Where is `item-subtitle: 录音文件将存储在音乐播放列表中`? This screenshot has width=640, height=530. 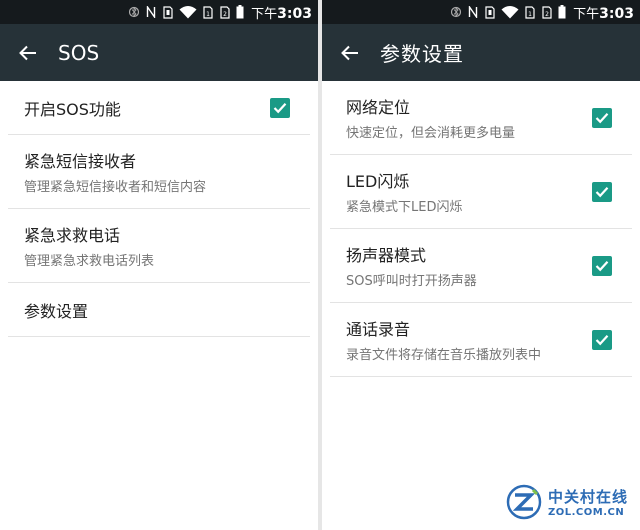
item-subtitle: 录音文件将存储在音乐播放列表中 is located at coordinates (444, 355).